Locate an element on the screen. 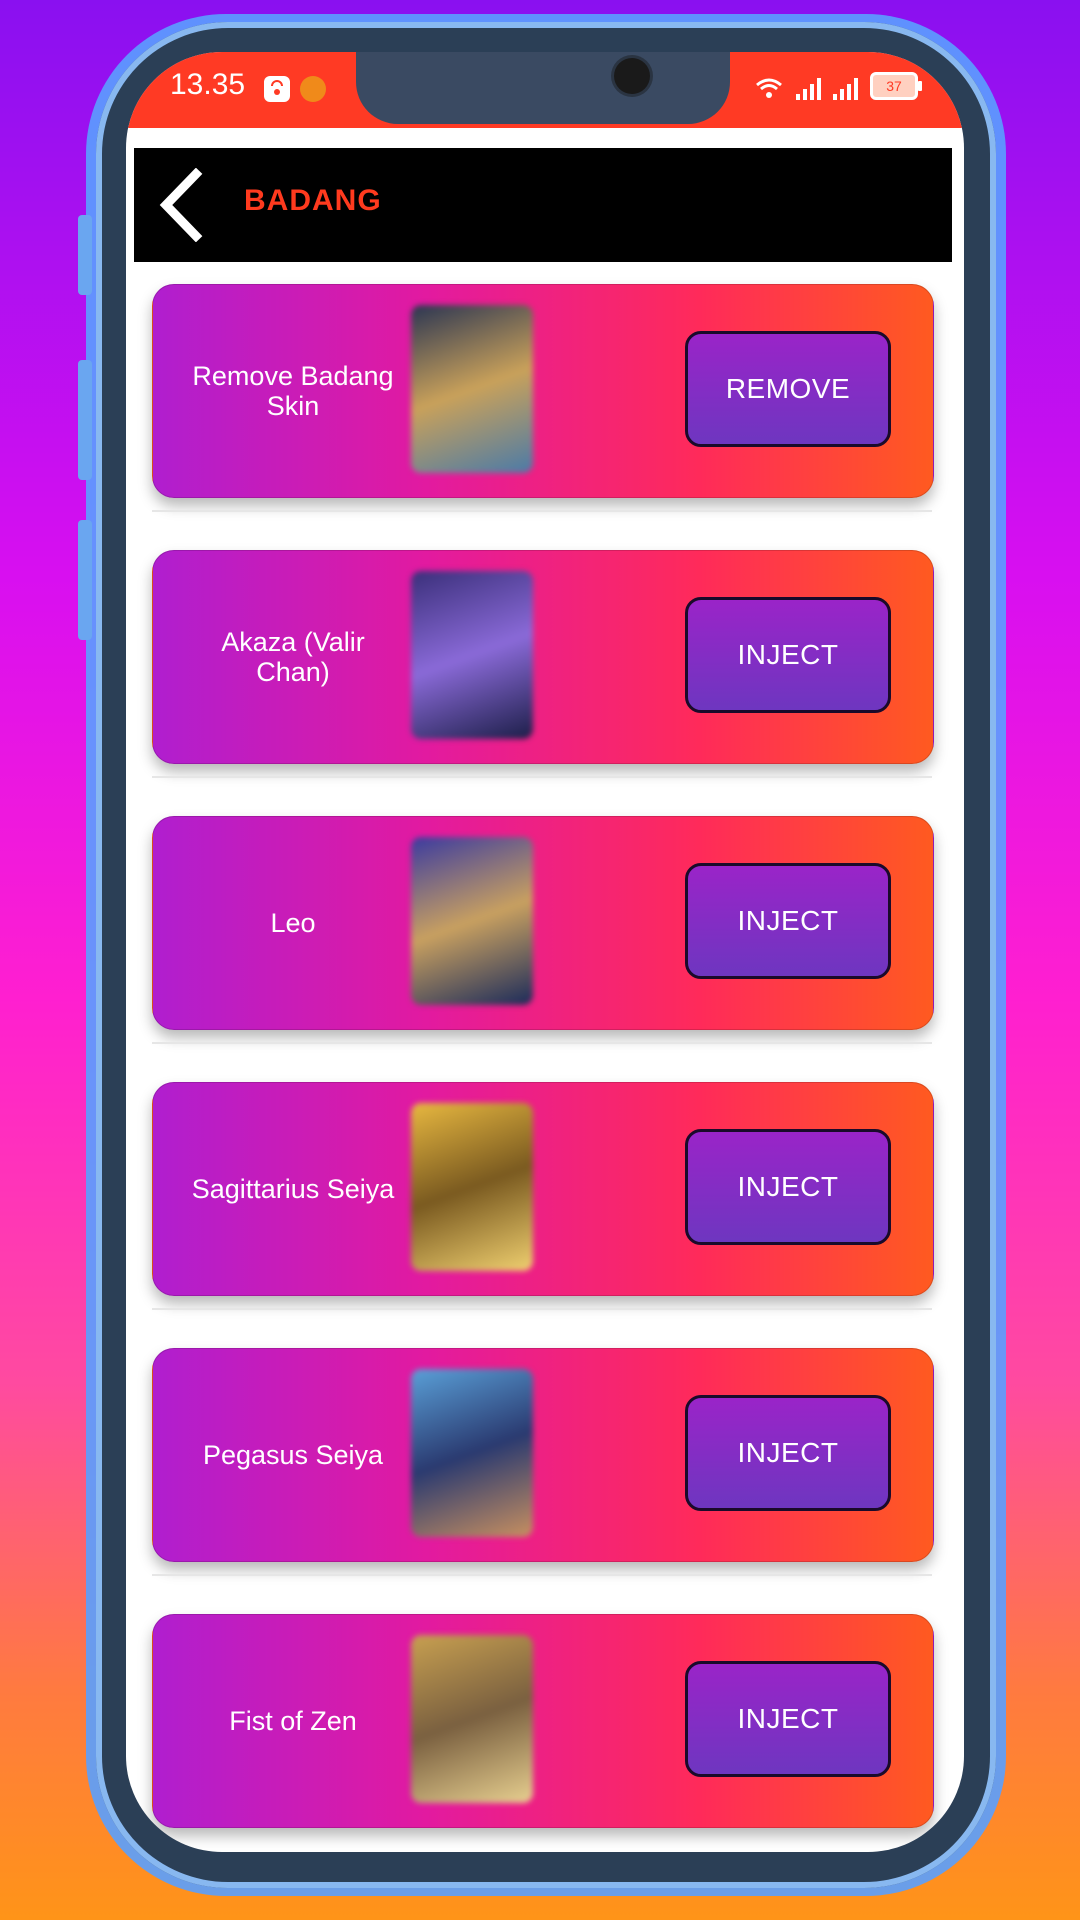 The width and height of the screenshot is (1080, 1920). remove-button: REMOVE is located at coordinates (788, 389).